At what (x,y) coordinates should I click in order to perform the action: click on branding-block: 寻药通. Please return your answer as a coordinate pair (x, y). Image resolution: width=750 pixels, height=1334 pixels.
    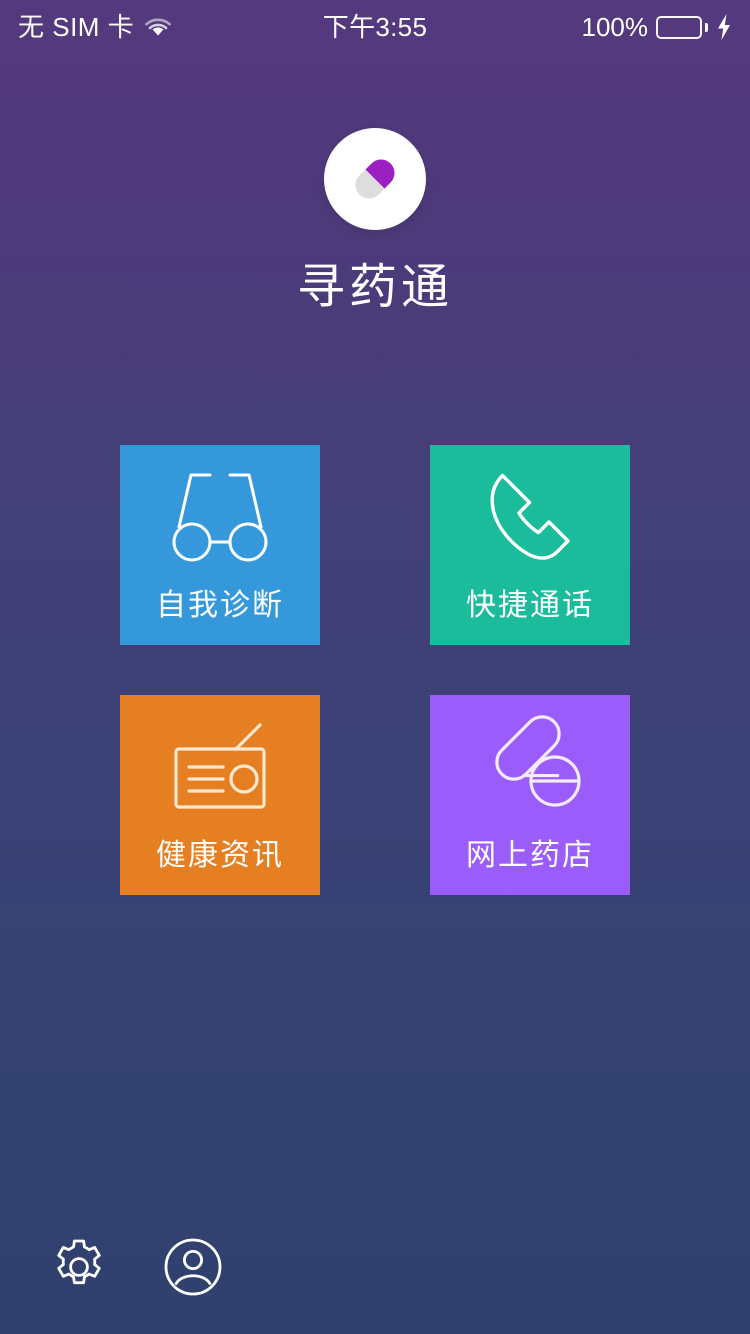
    Looking at the image, I should click on (375, 220).